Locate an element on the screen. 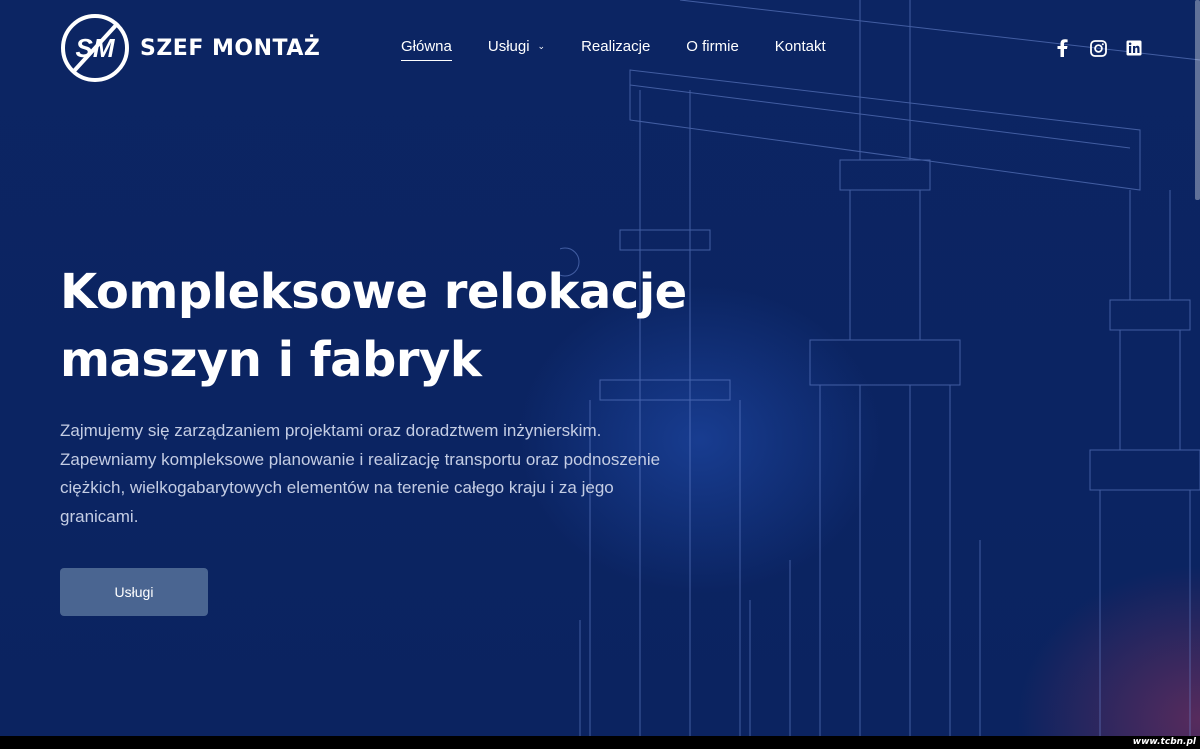 The width and height of the screenshot is (1200, 749). nav-item-uslugi: Usługi ⌄ is located at coordinates (516, 48).